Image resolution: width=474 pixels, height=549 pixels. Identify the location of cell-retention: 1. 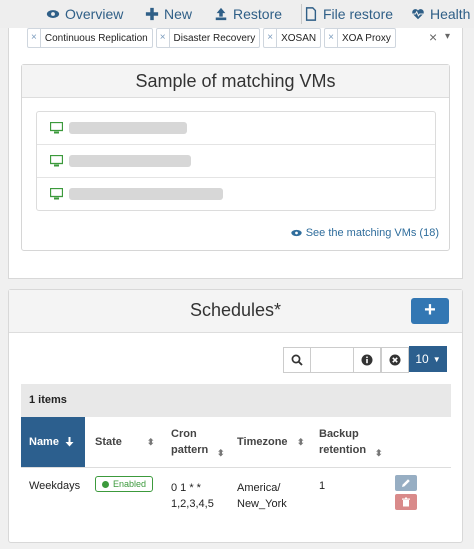
(322, 486).